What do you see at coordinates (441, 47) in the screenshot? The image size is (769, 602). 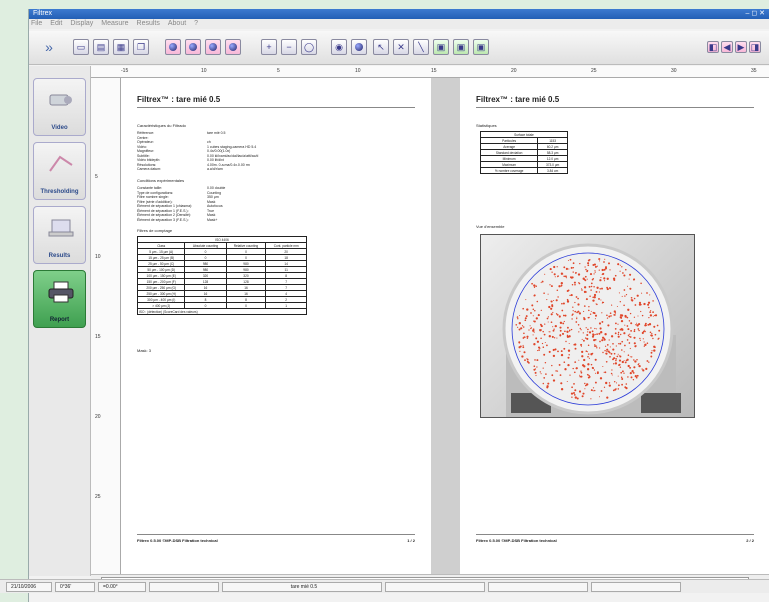 I see `report-icon: ▣` at bounding box center [441, 47].